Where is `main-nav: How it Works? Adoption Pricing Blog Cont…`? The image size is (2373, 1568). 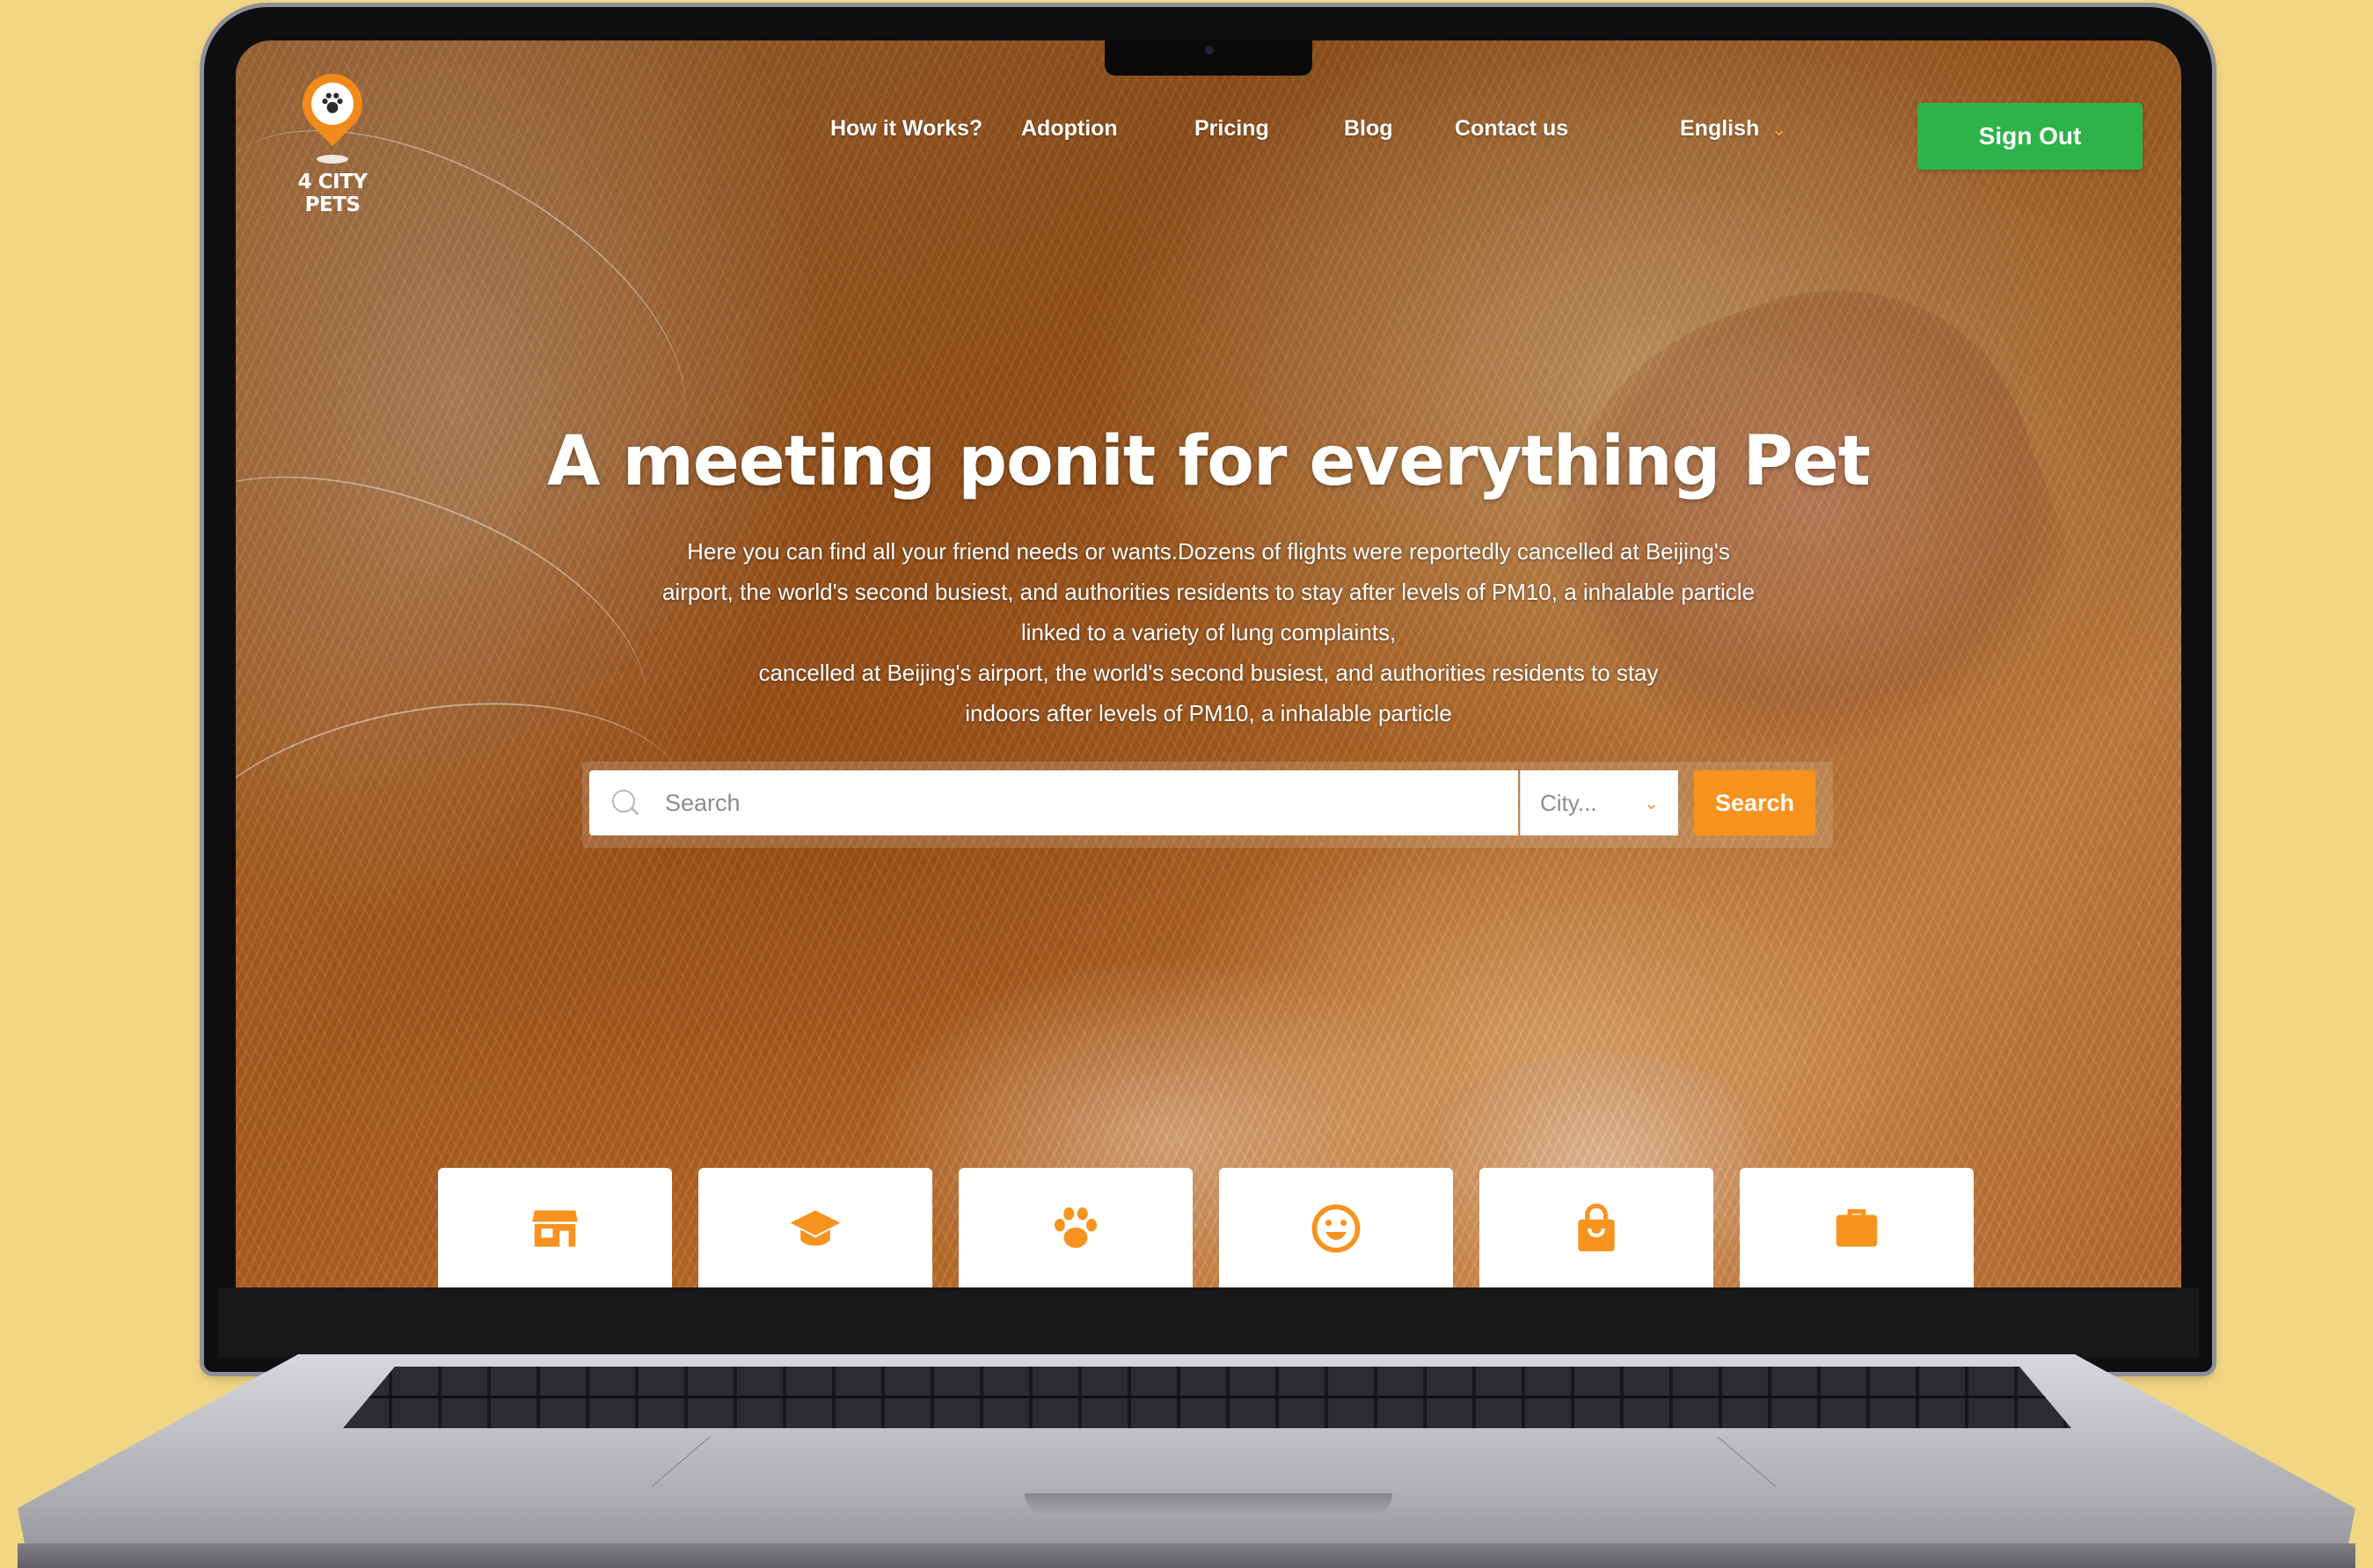 main-nav: How it Works? Adoption Pricing Blog Cont… is located at coordinates (1208, 133).